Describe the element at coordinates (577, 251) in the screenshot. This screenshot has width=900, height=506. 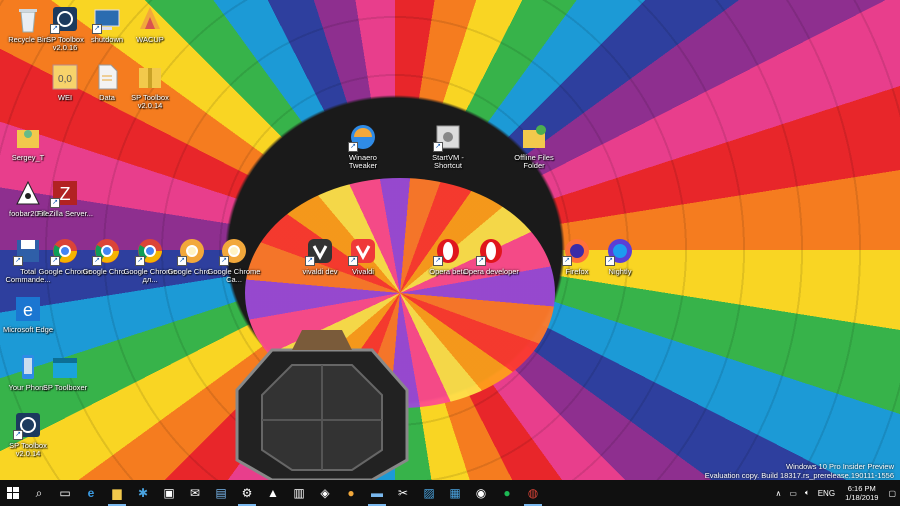
I see `firefox-icon: ↗` at that location.